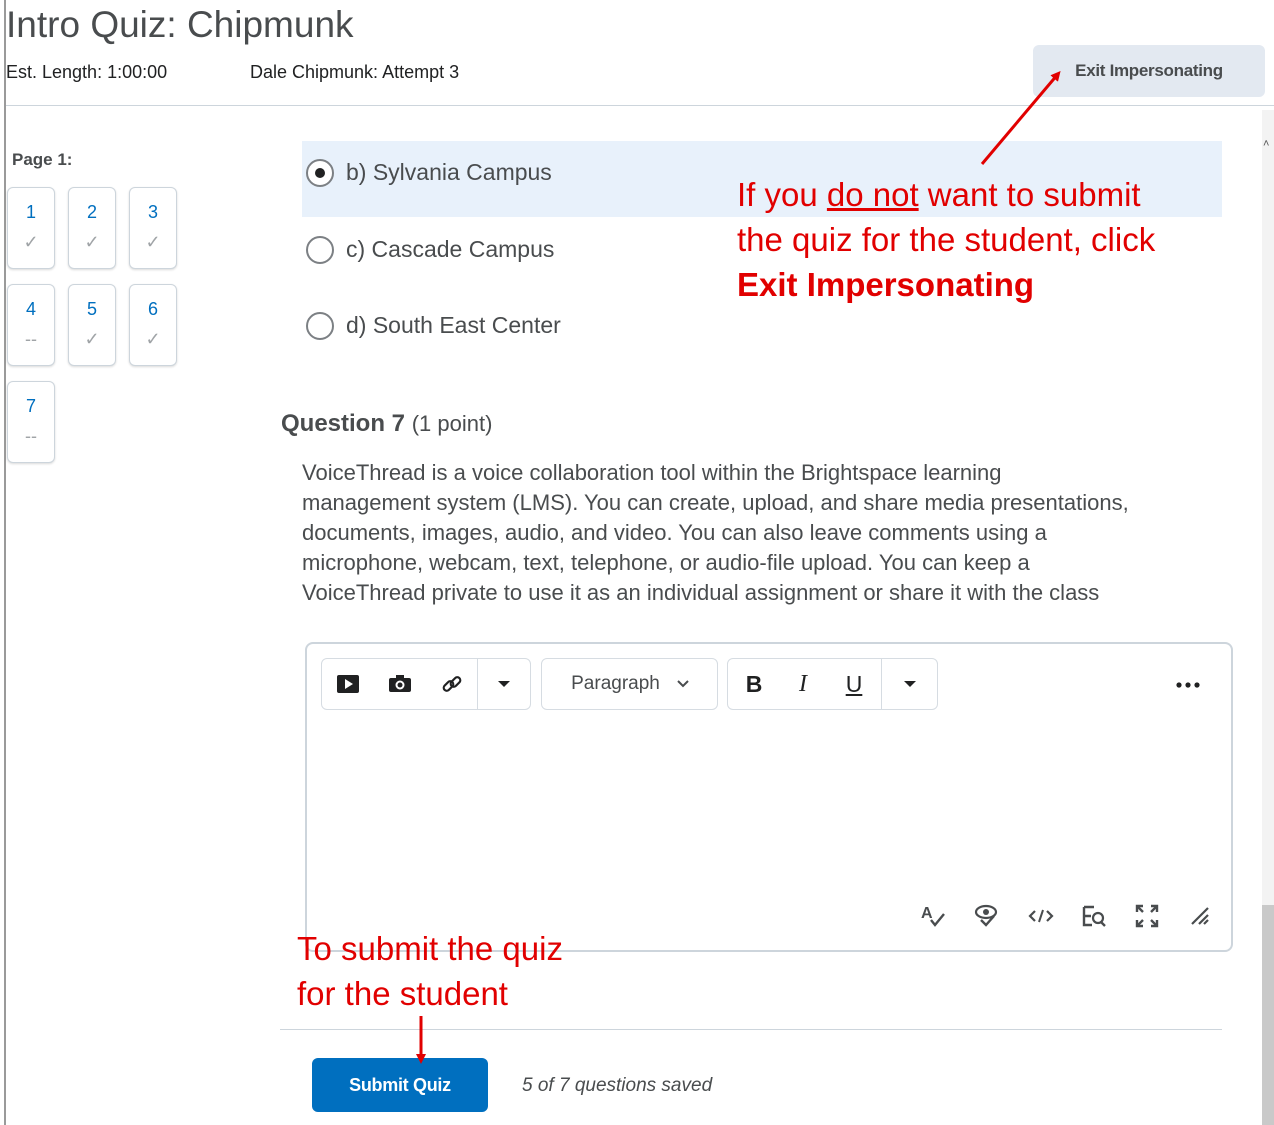  Describe the element at coordinates (152, 309) in the screenshot. I see `question-number: 6` at that location.